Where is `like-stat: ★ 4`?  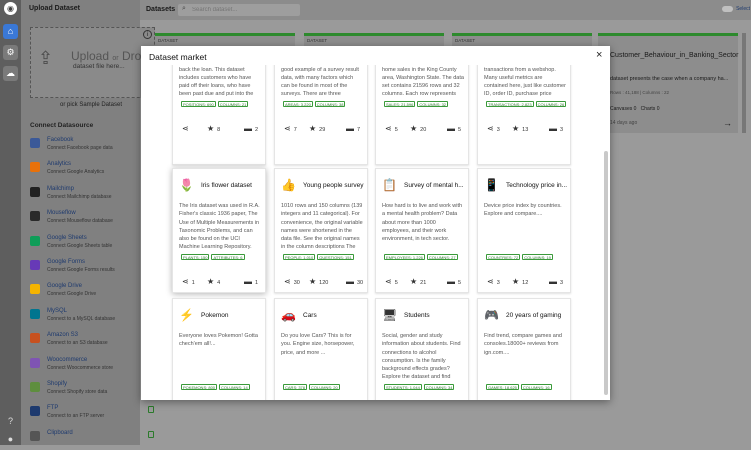
like-stat: ★ 4 is located at coordinates (213, 281).